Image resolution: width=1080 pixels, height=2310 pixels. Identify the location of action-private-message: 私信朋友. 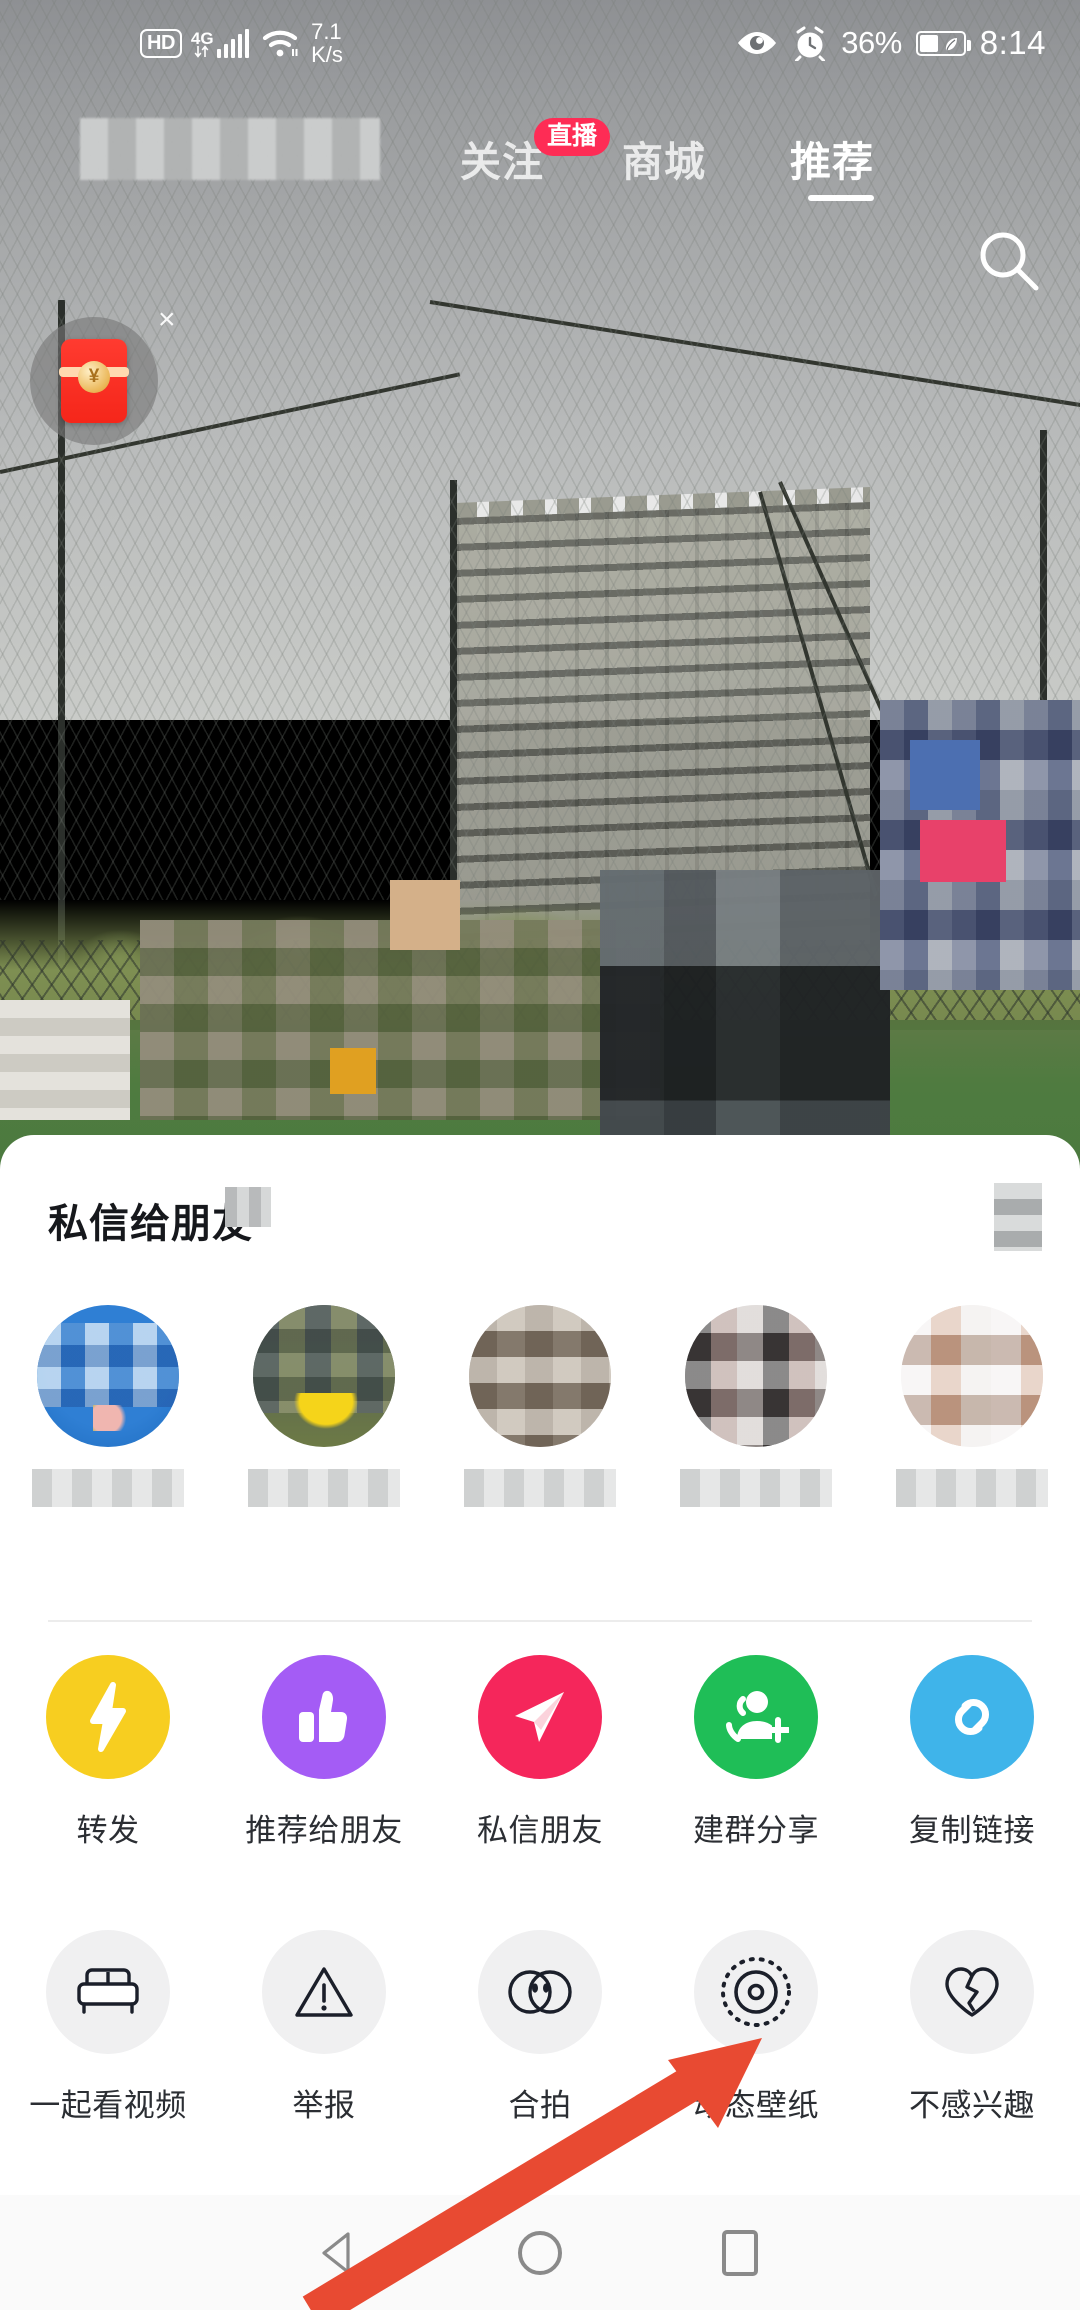
(540, 1752).